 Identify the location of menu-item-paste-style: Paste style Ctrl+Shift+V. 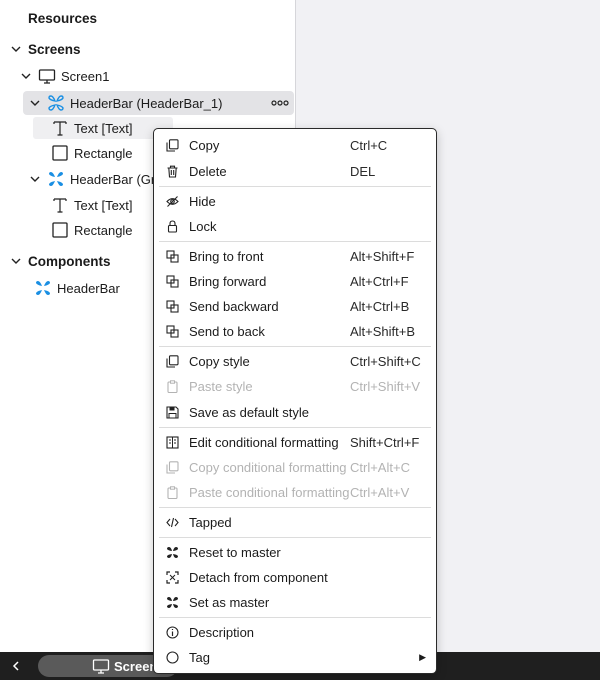
(295, 386).